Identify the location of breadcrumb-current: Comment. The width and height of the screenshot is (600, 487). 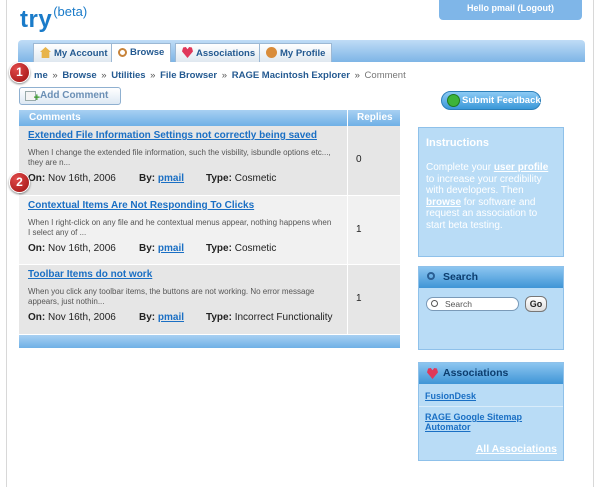
(385, 75).